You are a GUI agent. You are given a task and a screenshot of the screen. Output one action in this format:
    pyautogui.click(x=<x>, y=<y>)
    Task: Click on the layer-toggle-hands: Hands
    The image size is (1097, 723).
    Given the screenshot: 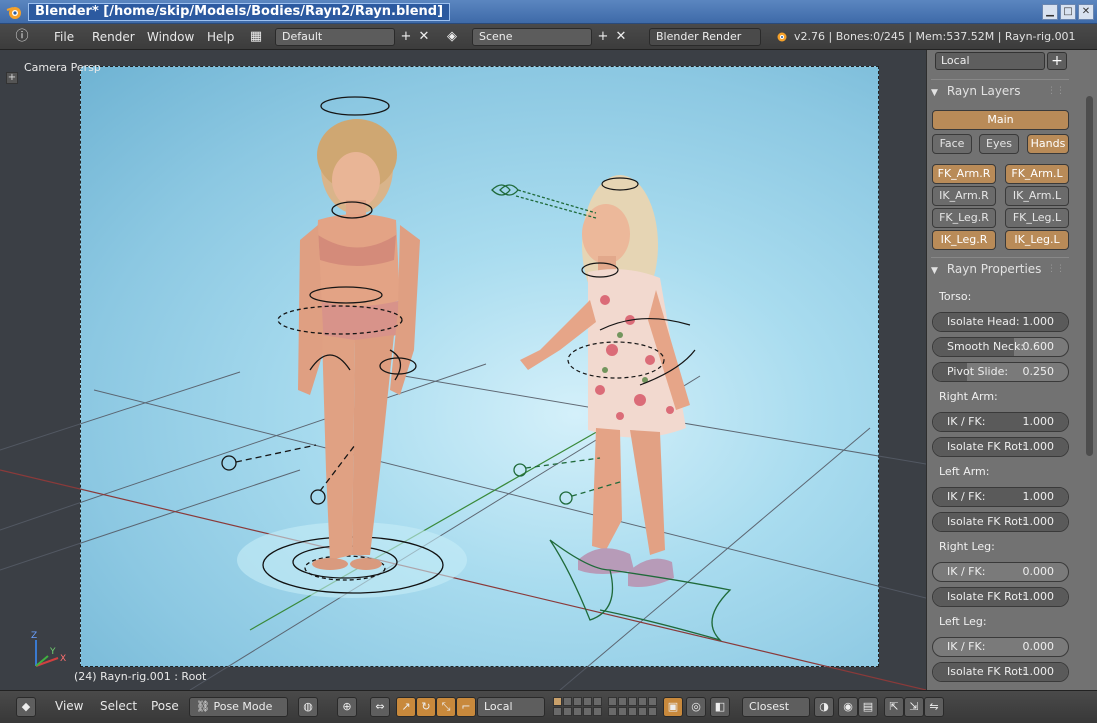 What is the action you would take?
    pyautogui.click(x=1048, y=144)
    